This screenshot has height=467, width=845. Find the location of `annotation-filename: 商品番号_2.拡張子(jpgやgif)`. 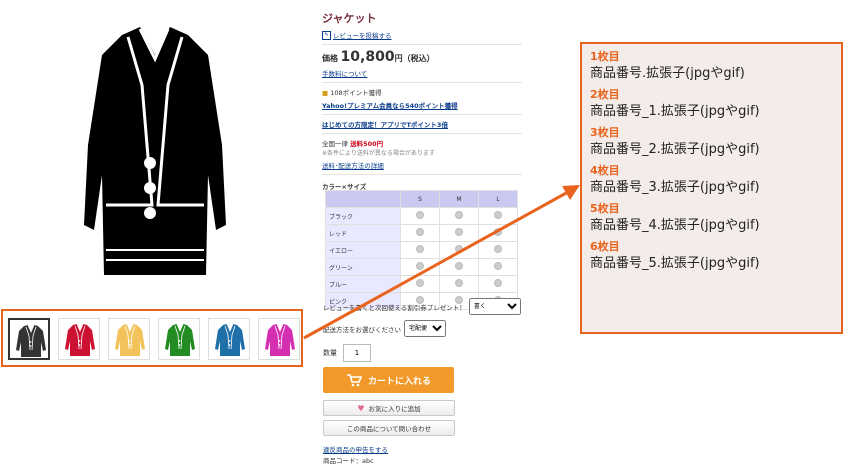

annotation-filename: 商品番号_2.拡張子(jpgやgif) is located at coordinates (675, 149).